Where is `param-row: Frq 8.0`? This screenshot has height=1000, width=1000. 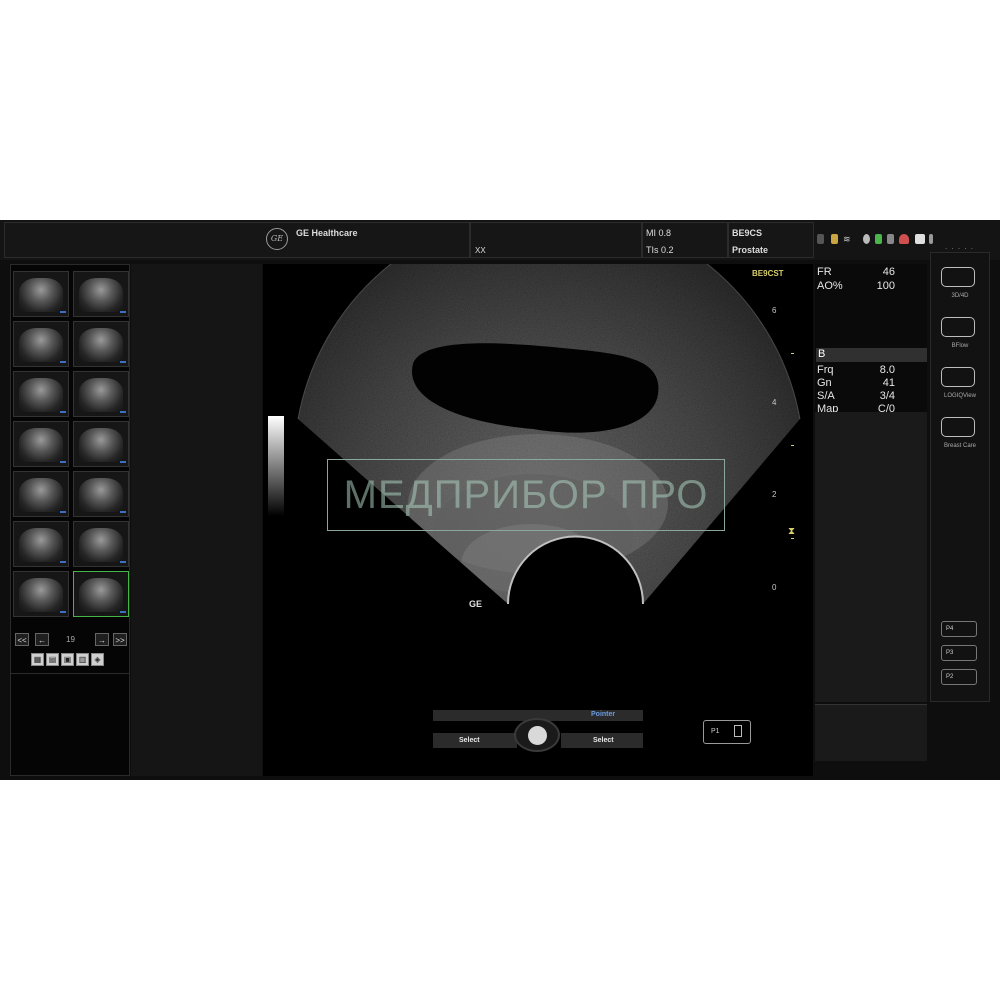
param-row: Frq 8.0 is located at coordinates (871, 370).